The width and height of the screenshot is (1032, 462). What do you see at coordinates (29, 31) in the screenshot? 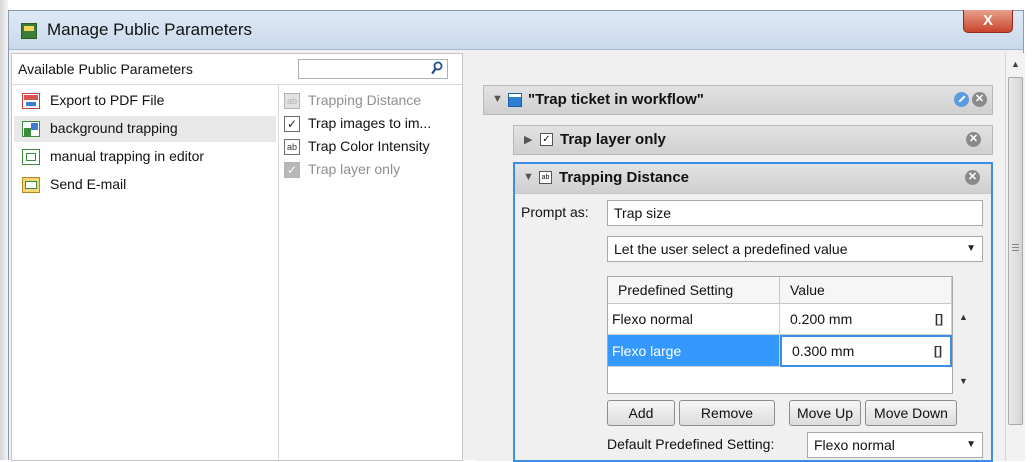
I see `app-icon` at bounding box center [29, 31].